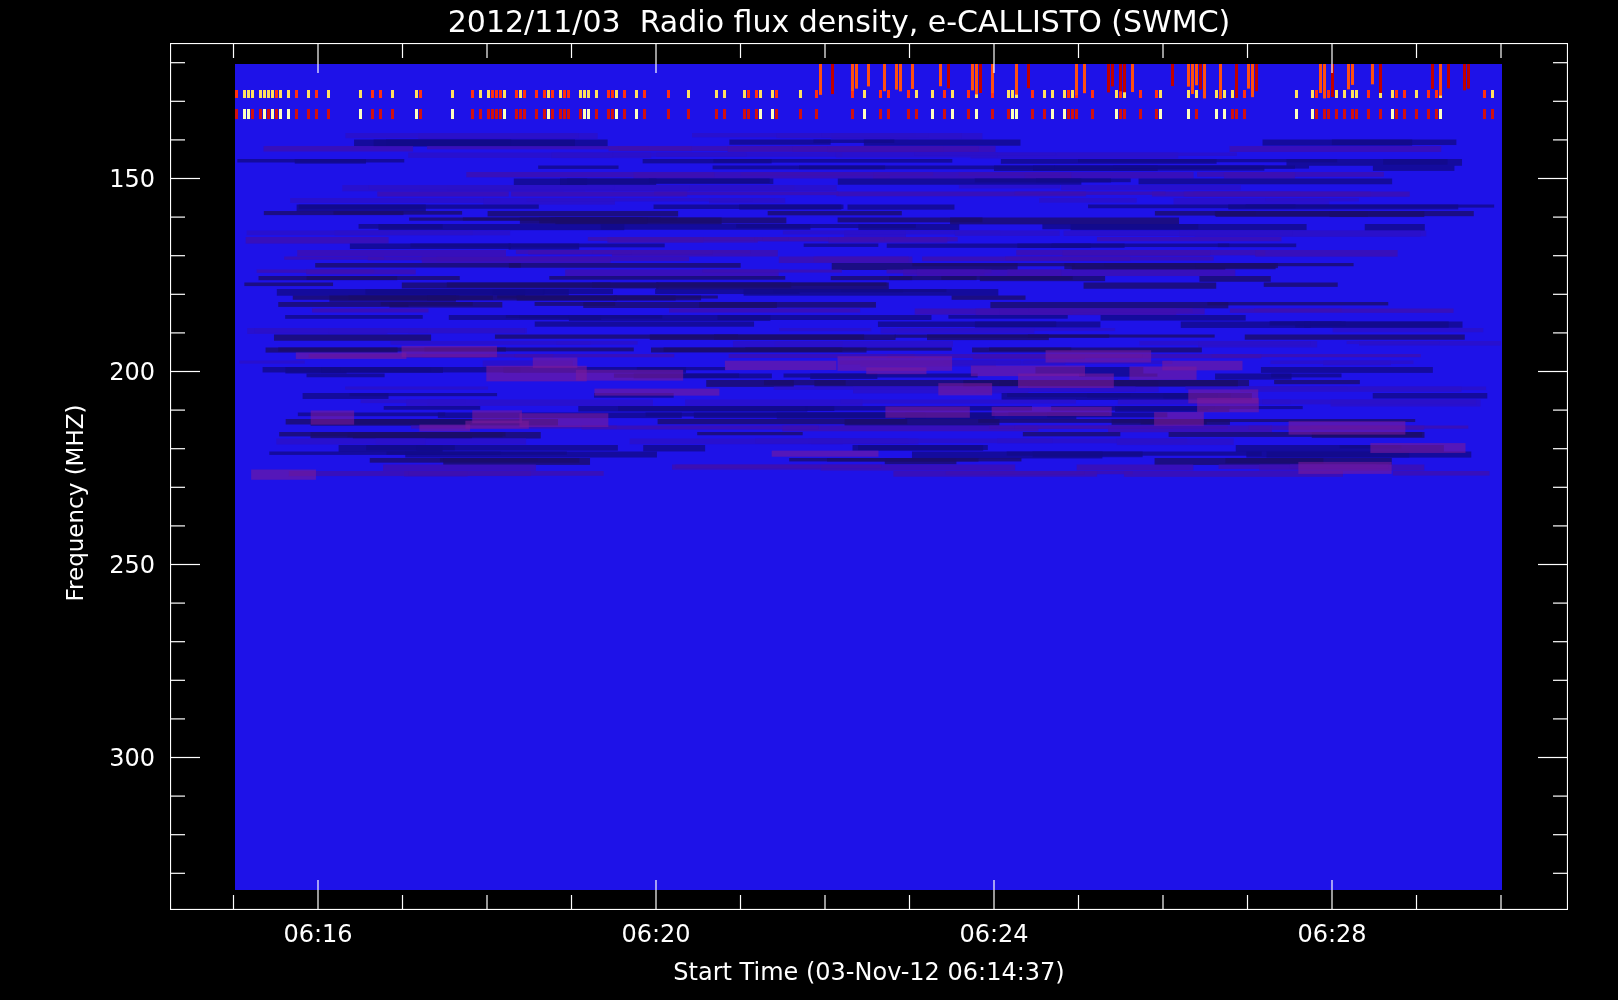 The height and width of the screenshot is (1000, 1618). What do you see at coordinates (132, 757) in the screenshot?
I see `y-tick-label: 300` at bounding box center [132, 757].